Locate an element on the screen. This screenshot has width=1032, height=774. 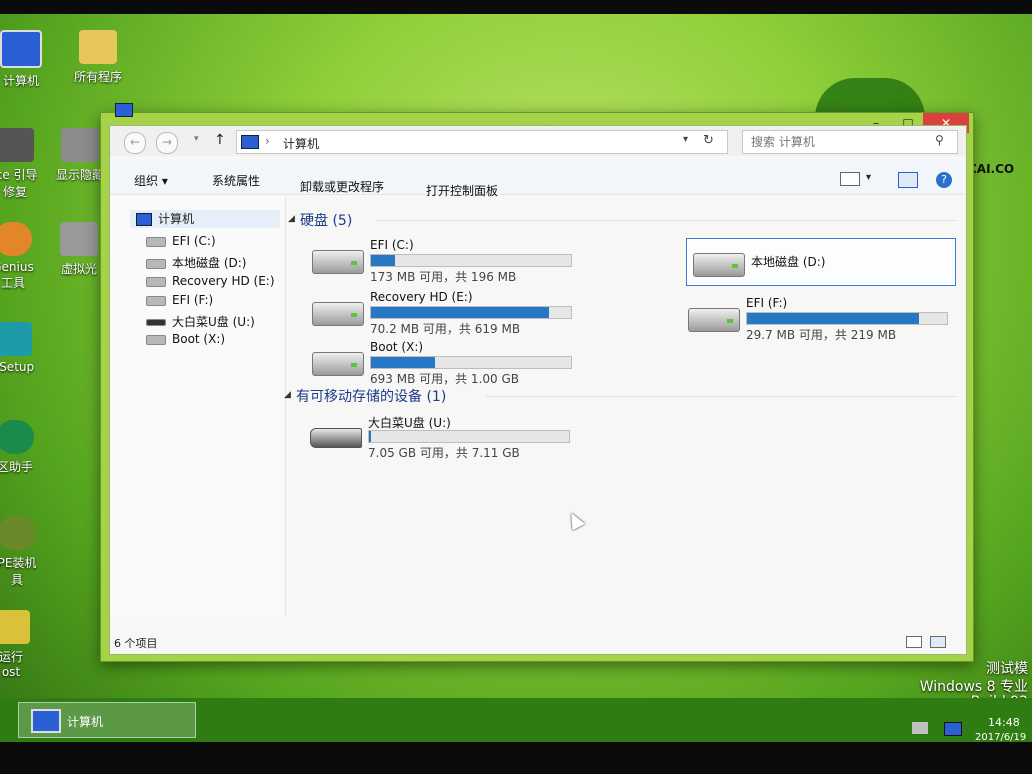
nav-item-label: EFI (C:) is located at coordinates (194, 241).